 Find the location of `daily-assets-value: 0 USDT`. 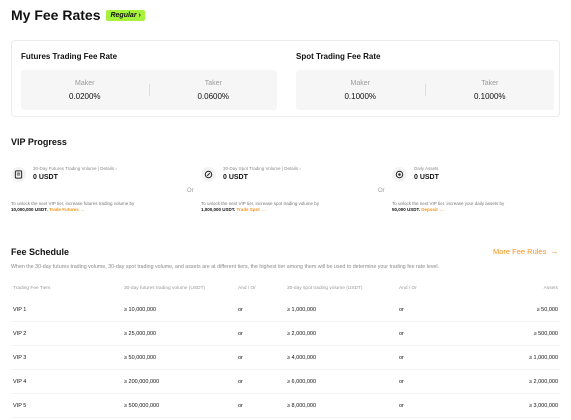

daily-assets-value: 0 USDT is located at coordinates (426, 177).